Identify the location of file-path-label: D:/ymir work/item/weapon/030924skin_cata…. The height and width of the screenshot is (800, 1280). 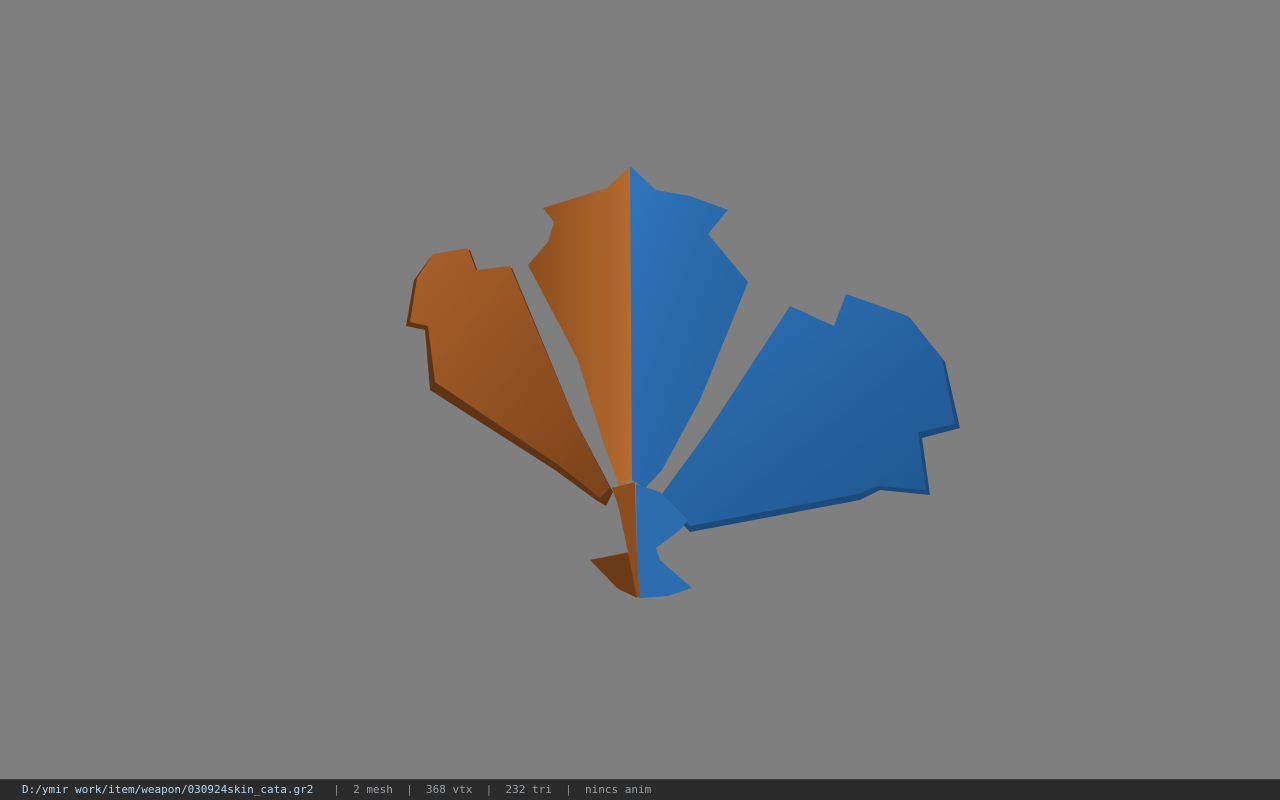
(168, 789).